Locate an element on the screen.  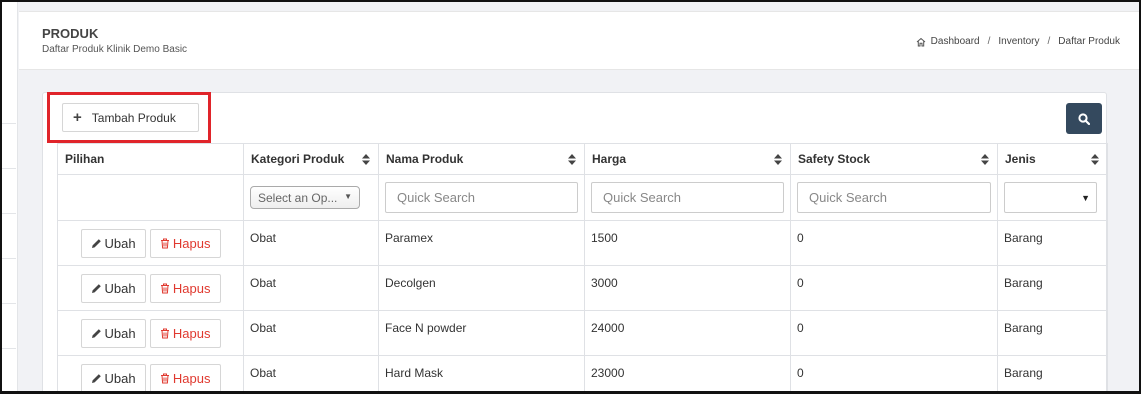
category-filter-select: Select an Op... ▼ is located at coordinates (305, 197).